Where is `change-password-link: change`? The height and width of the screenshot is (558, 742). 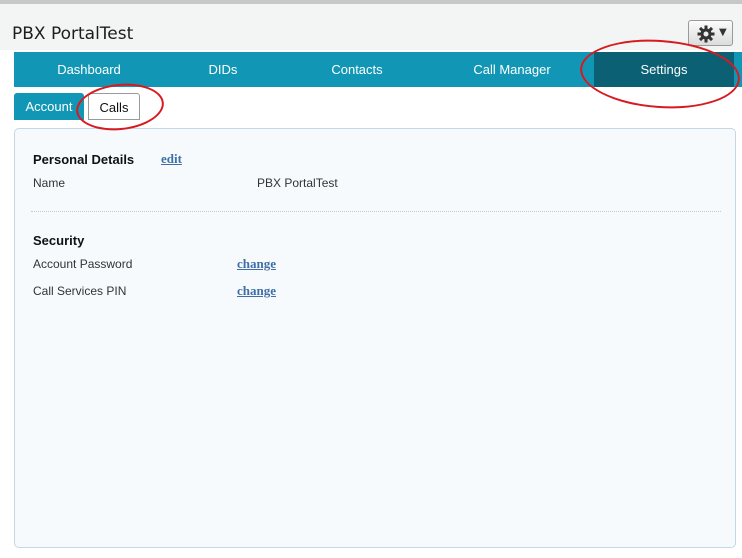
change-password-link: change is located at coordinates (256, 264).